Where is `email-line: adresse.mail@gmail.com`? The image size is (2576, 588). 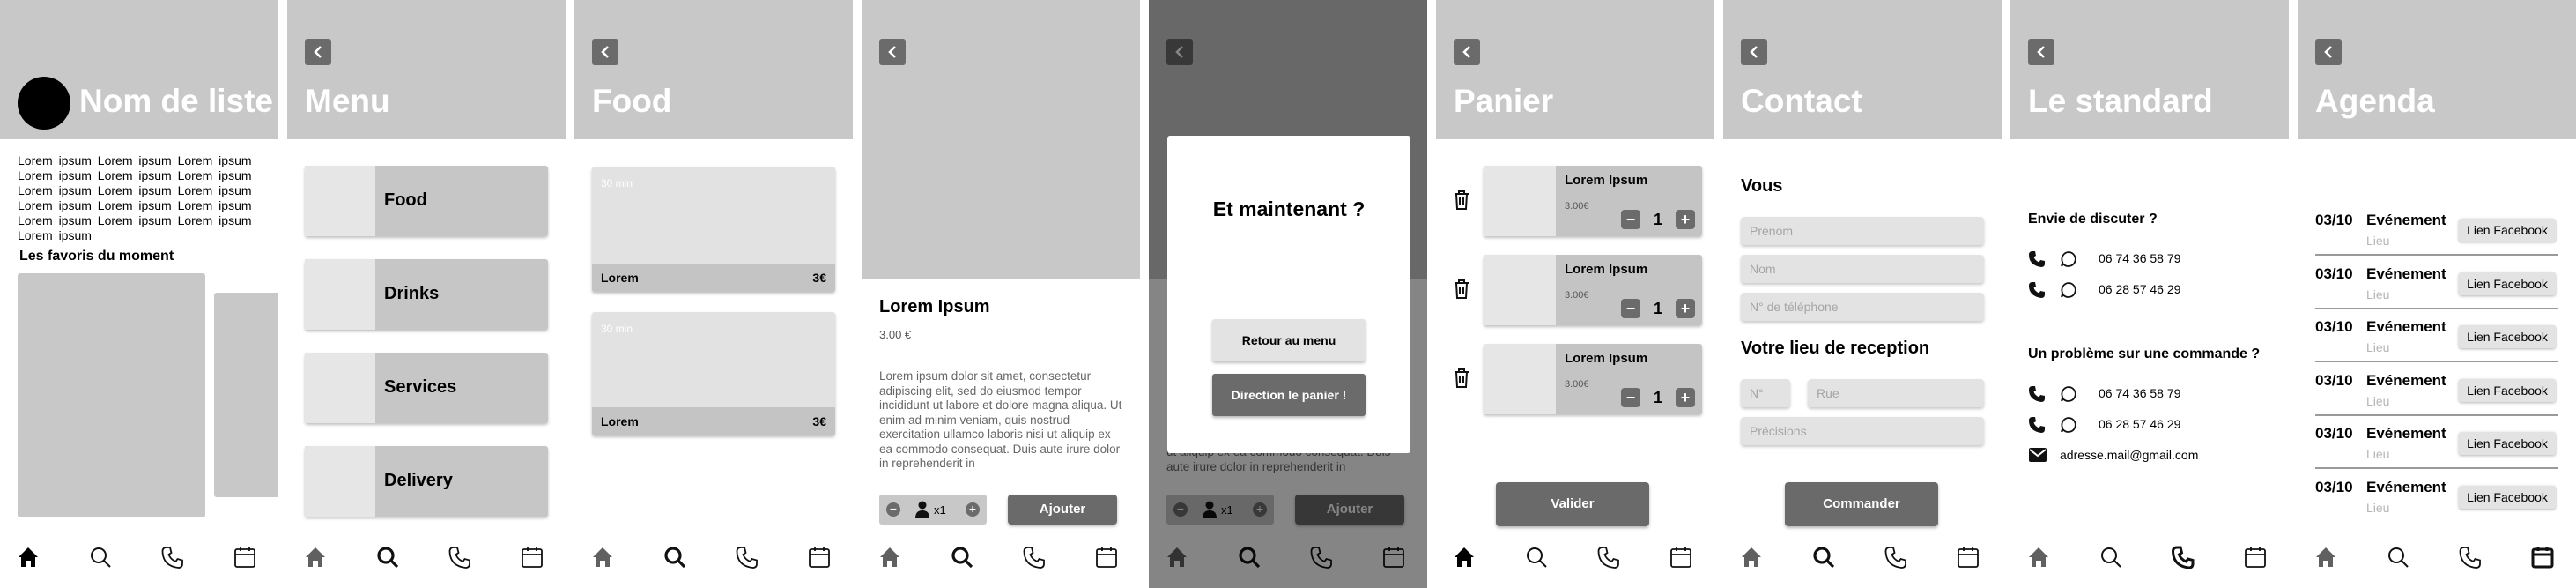
email-line: adresse.mail@gmail.com is located at coordinates (2151, 455).